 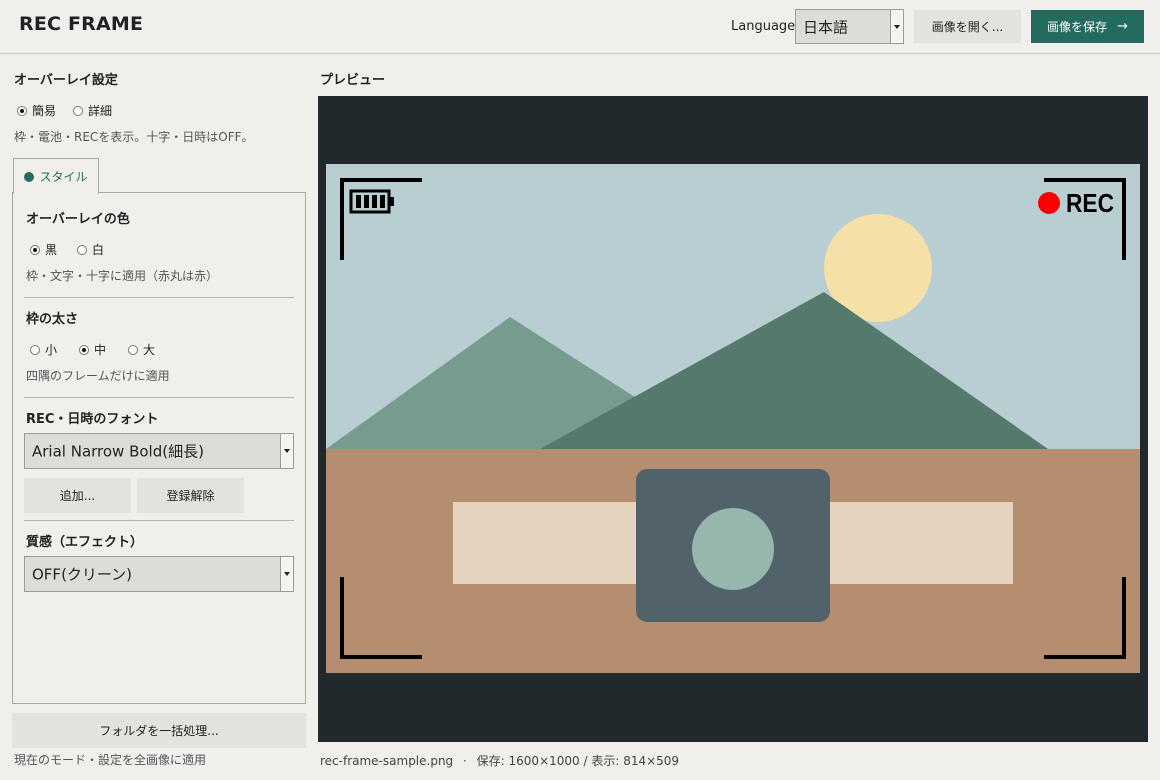 I want to click on frame-thickness-title: 枠の太さ, so click(x=52, y=319).